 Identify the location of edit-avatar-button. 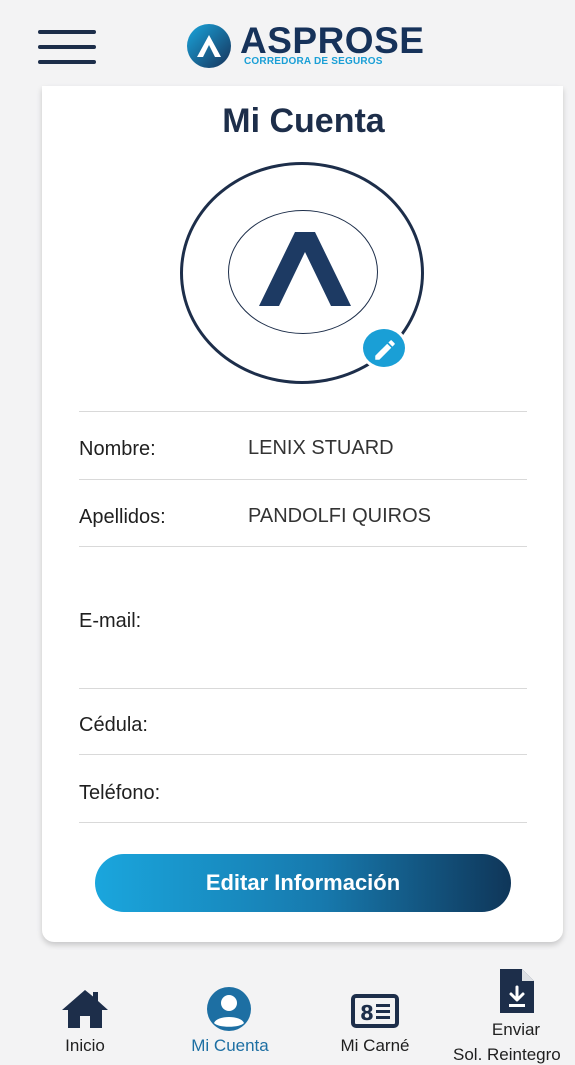
(384, 348).